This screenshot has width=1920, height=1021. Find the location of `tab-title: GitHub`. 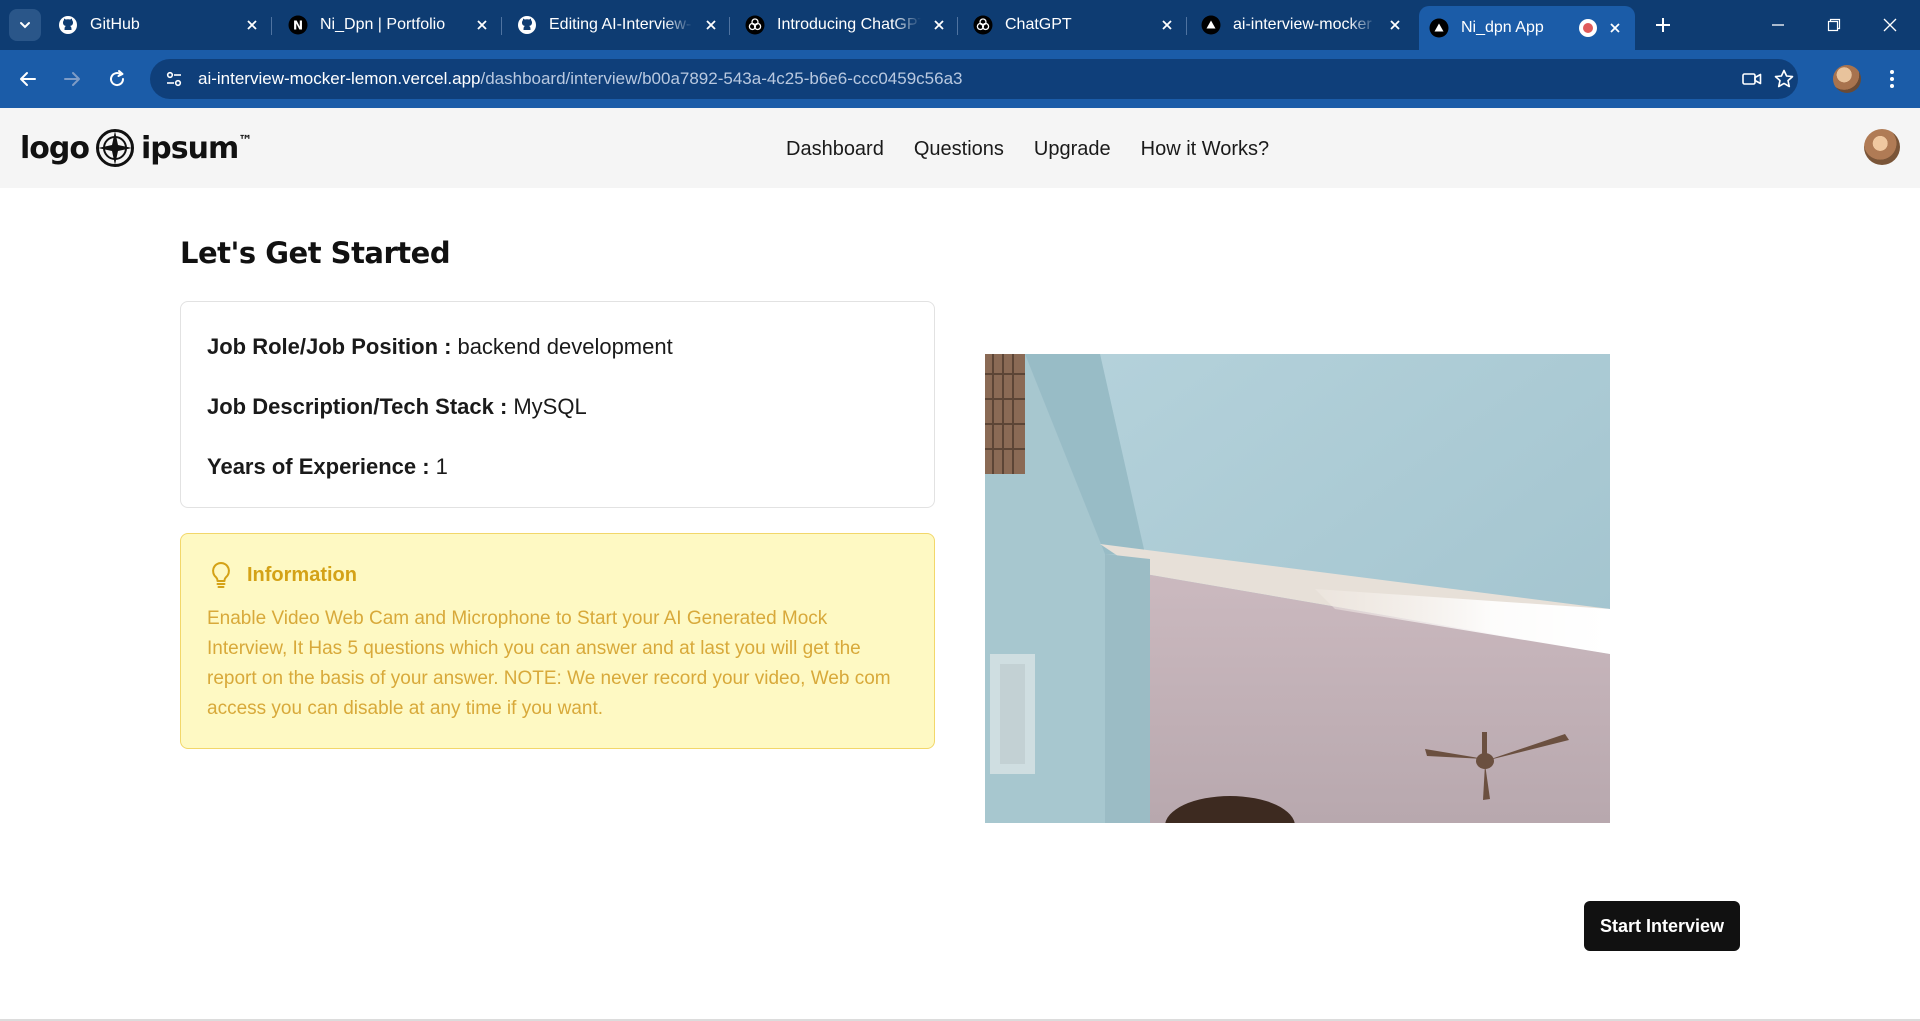

tab-title: GitHub is located at coordinates (115, 24).